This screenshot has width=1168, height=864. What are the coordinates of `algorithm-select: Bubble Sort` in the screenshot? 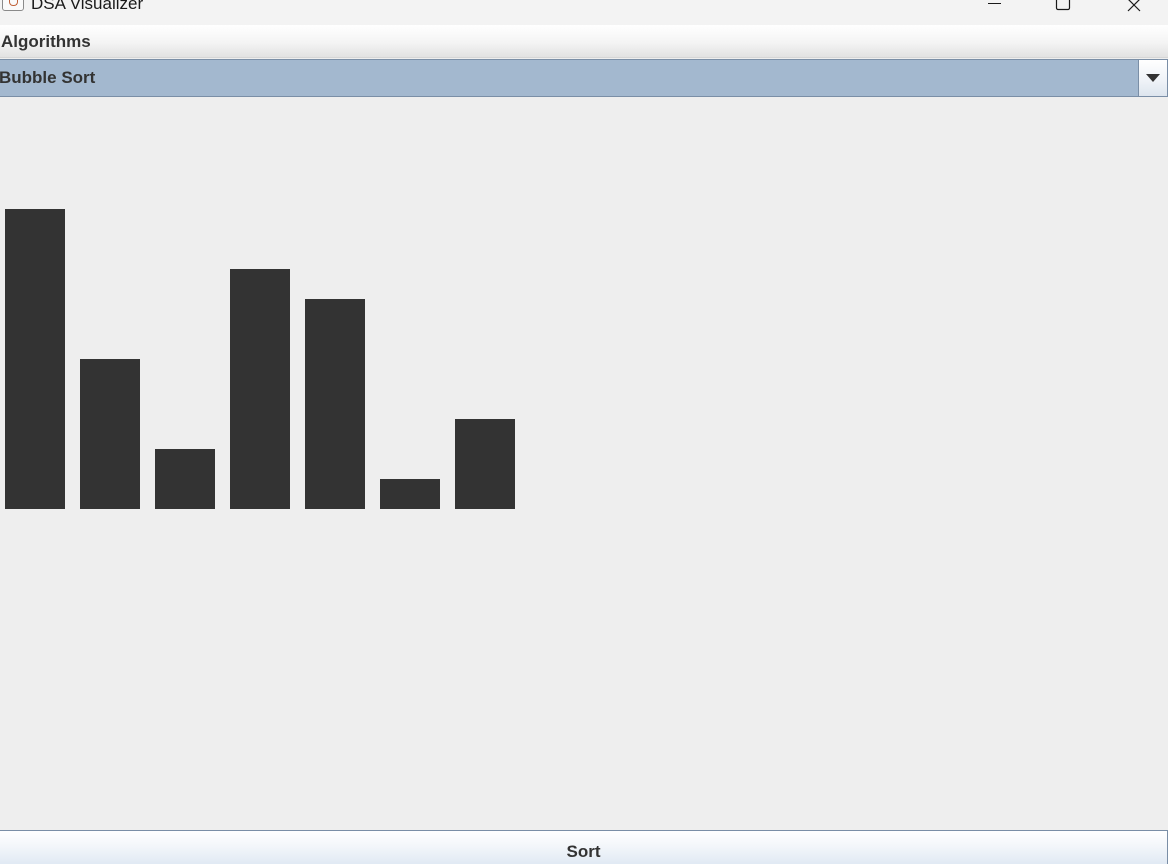 It's located at (584, 78).